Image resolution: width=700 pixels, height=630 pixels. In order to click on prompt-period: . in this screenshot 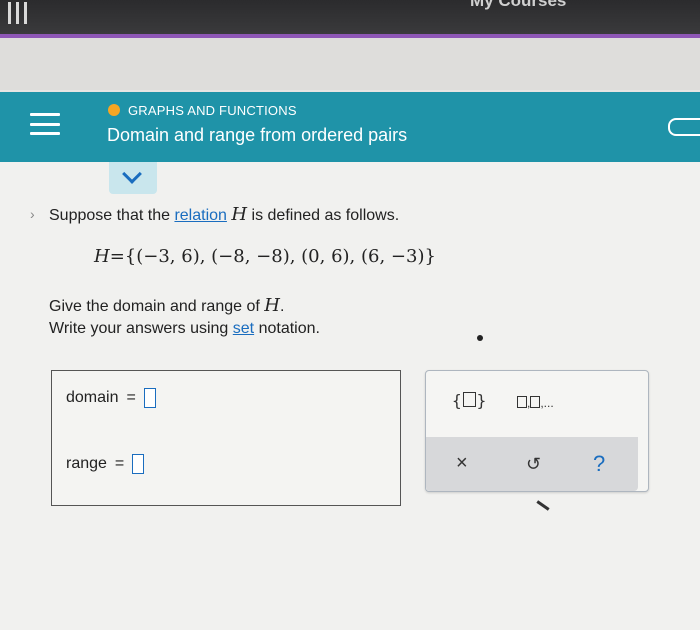, I will do `click(282, 306)`.